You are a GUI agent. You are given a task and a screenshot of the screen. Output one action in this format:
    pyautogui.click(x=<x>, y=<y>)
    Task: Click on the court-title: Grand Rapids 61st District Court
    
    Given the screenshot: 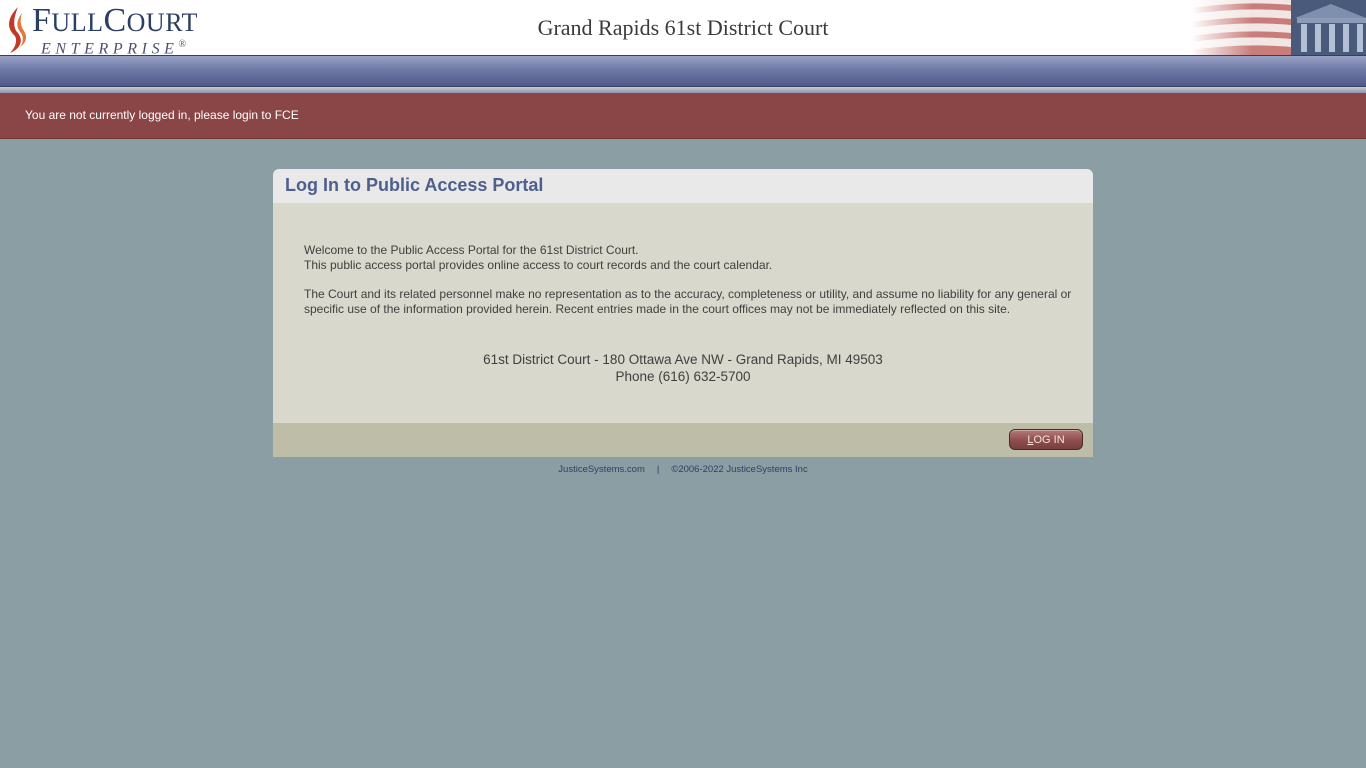 What is the action you would take?
    pyautogui.click(x=683, y=27)
    